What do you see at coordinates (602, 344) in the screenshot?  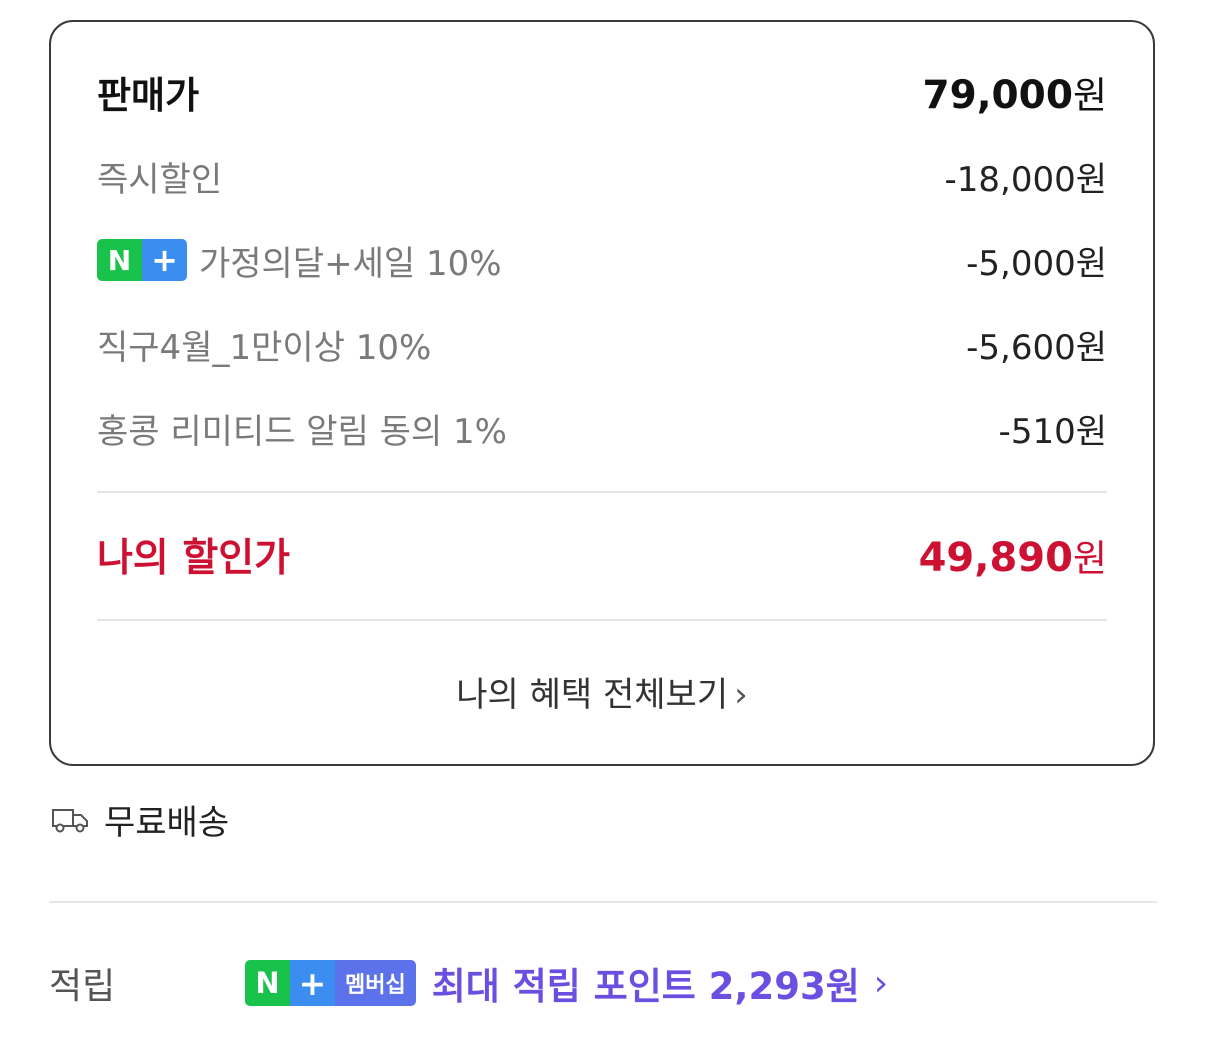 I see `discount-row-direct: 직구4월_1만이상 10% -5,600원` at bounding box center [602, 344].